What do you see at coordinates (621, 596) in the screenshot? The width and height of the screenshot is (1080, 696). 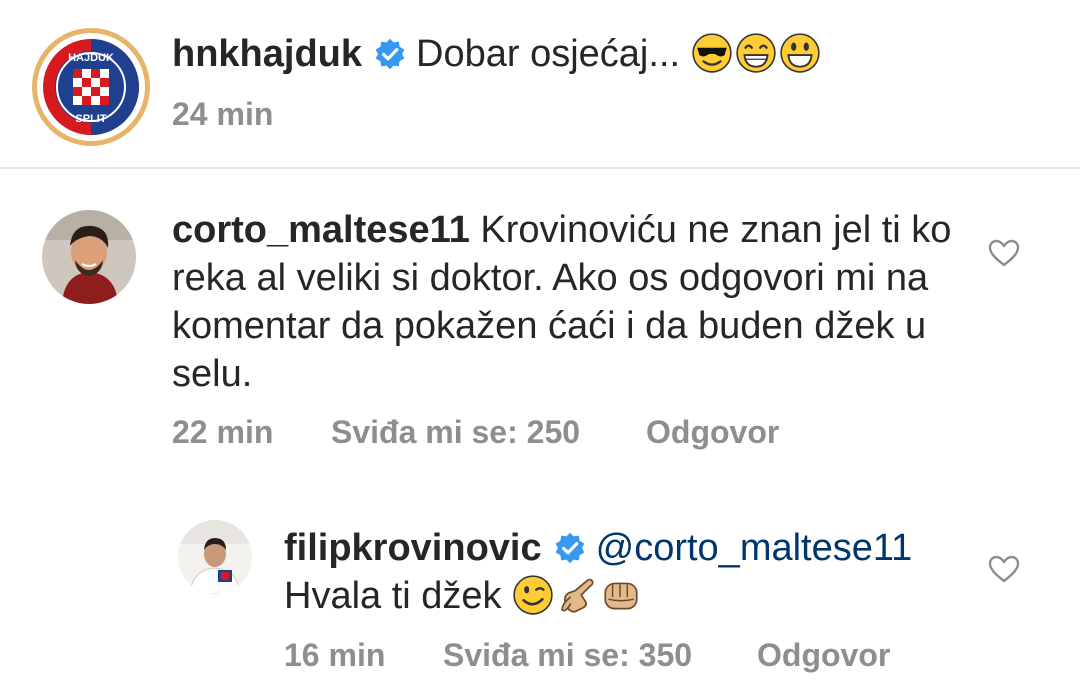 I see `oncoming-fist-icon` at bounding box center [621, 596].